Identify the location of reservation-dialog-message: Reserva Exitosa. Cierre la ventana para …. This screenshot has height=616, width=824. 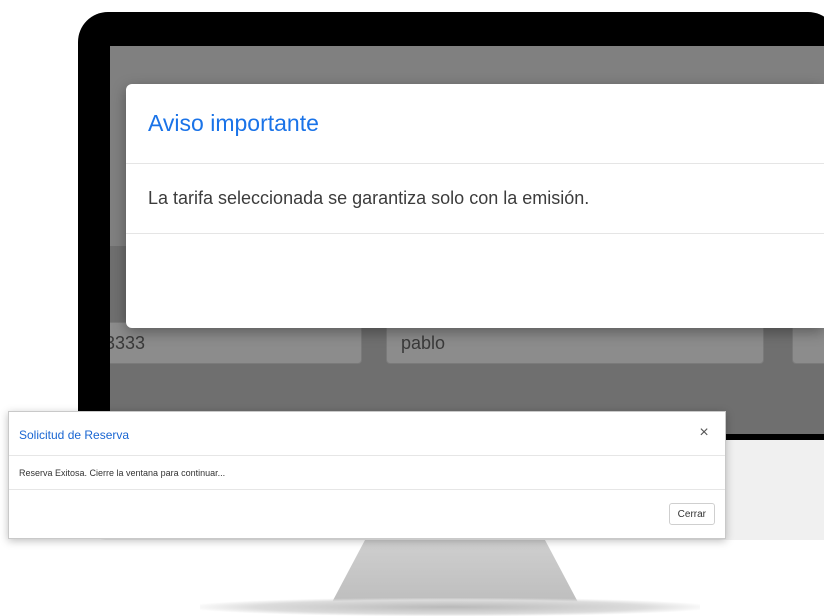
(122, 473).